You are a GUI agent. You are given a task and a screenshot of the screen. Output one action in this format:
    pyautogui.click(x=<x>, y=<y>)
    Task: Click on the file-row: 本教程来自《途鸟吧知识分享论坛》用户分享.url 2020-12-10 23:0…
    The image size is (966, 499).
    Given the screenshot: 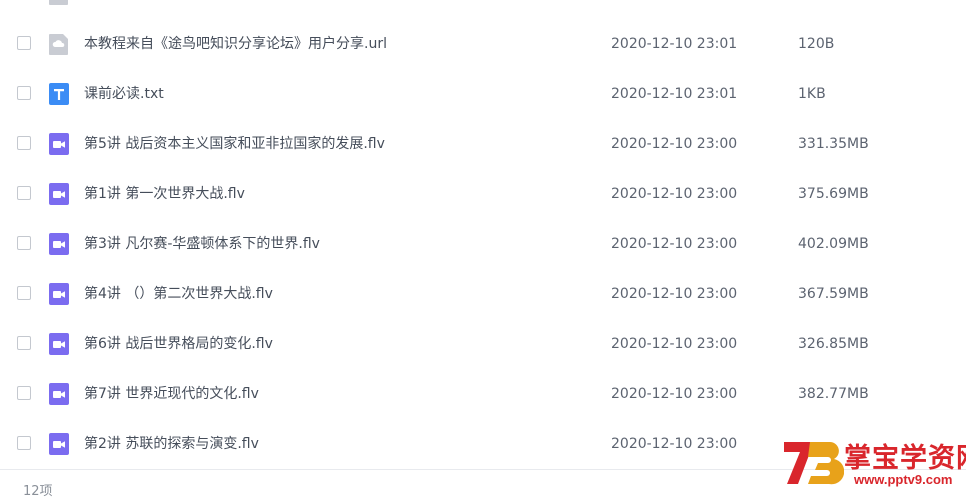 What is the action you would take?
    pyautogui.click(x=483, y=44)
    